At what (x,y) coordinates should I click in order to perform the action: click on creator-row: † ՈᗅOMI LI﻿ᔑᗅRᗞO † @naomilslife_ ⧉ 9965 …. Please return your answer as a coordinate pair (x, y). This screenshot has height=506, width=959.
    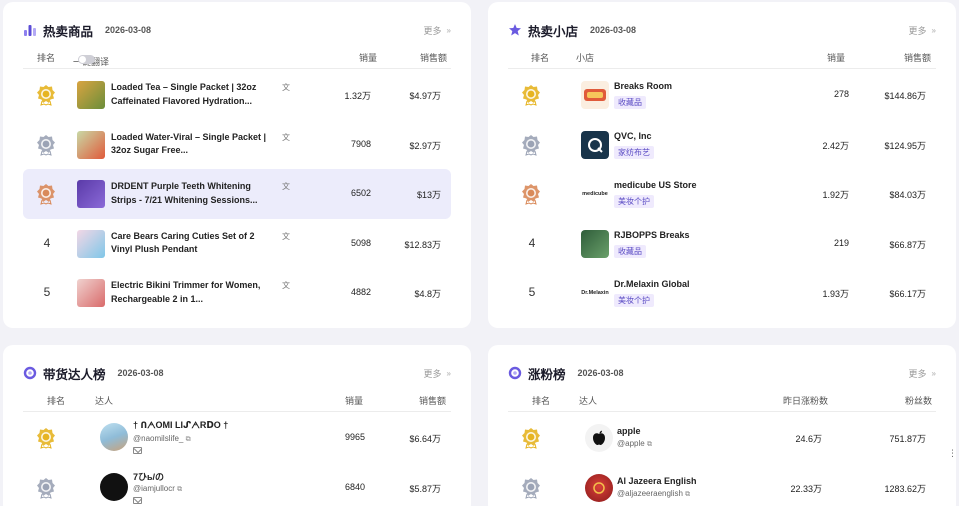
    Looking at the image, I should click on (237, 438).